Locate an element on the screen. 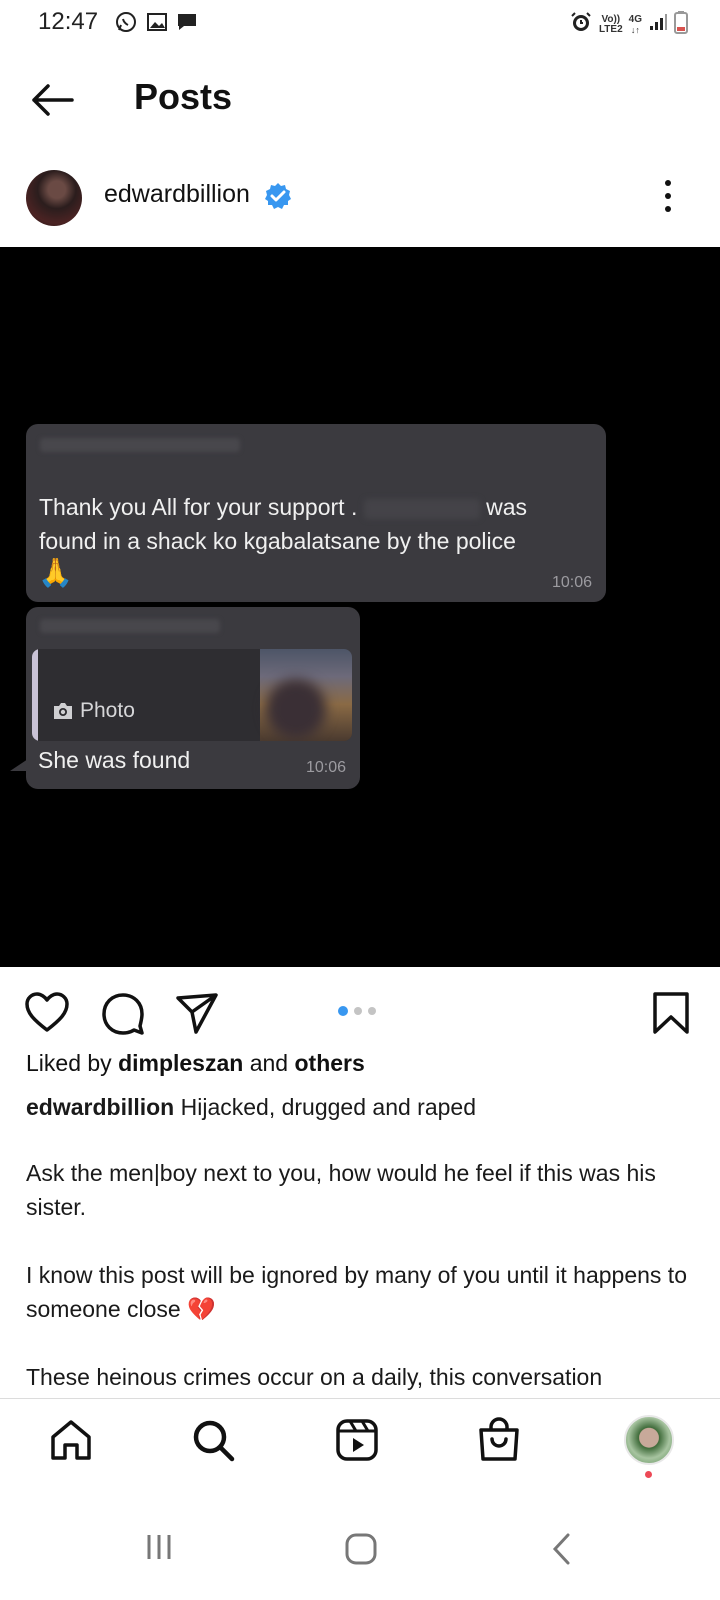 Image resolution: width=720 pixels, height=1600 pixels. liked-by-user: dimpleszan is located at coordinates (180, 1063).